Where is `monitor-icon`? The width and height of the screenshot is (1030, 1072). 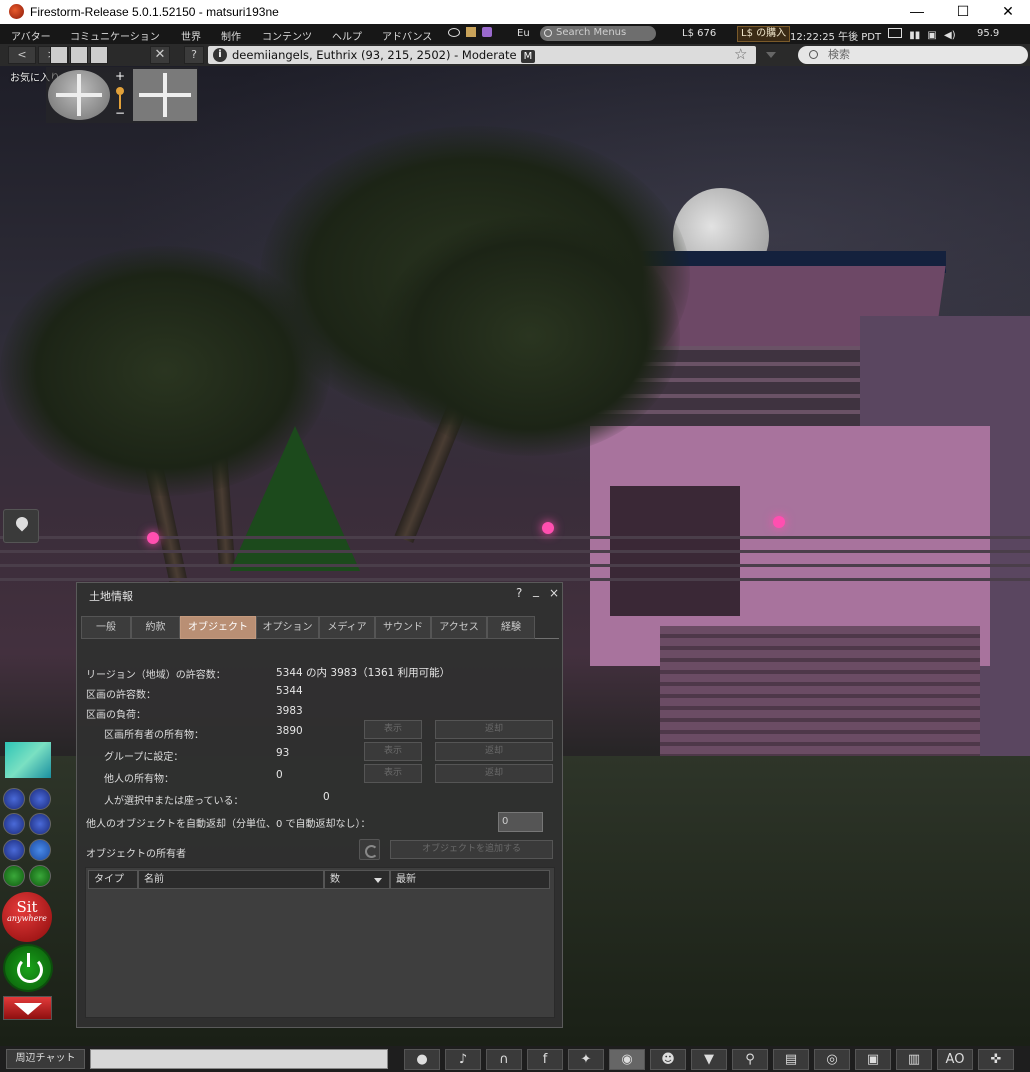 monitor-icon is located at coordinates (895, 33).